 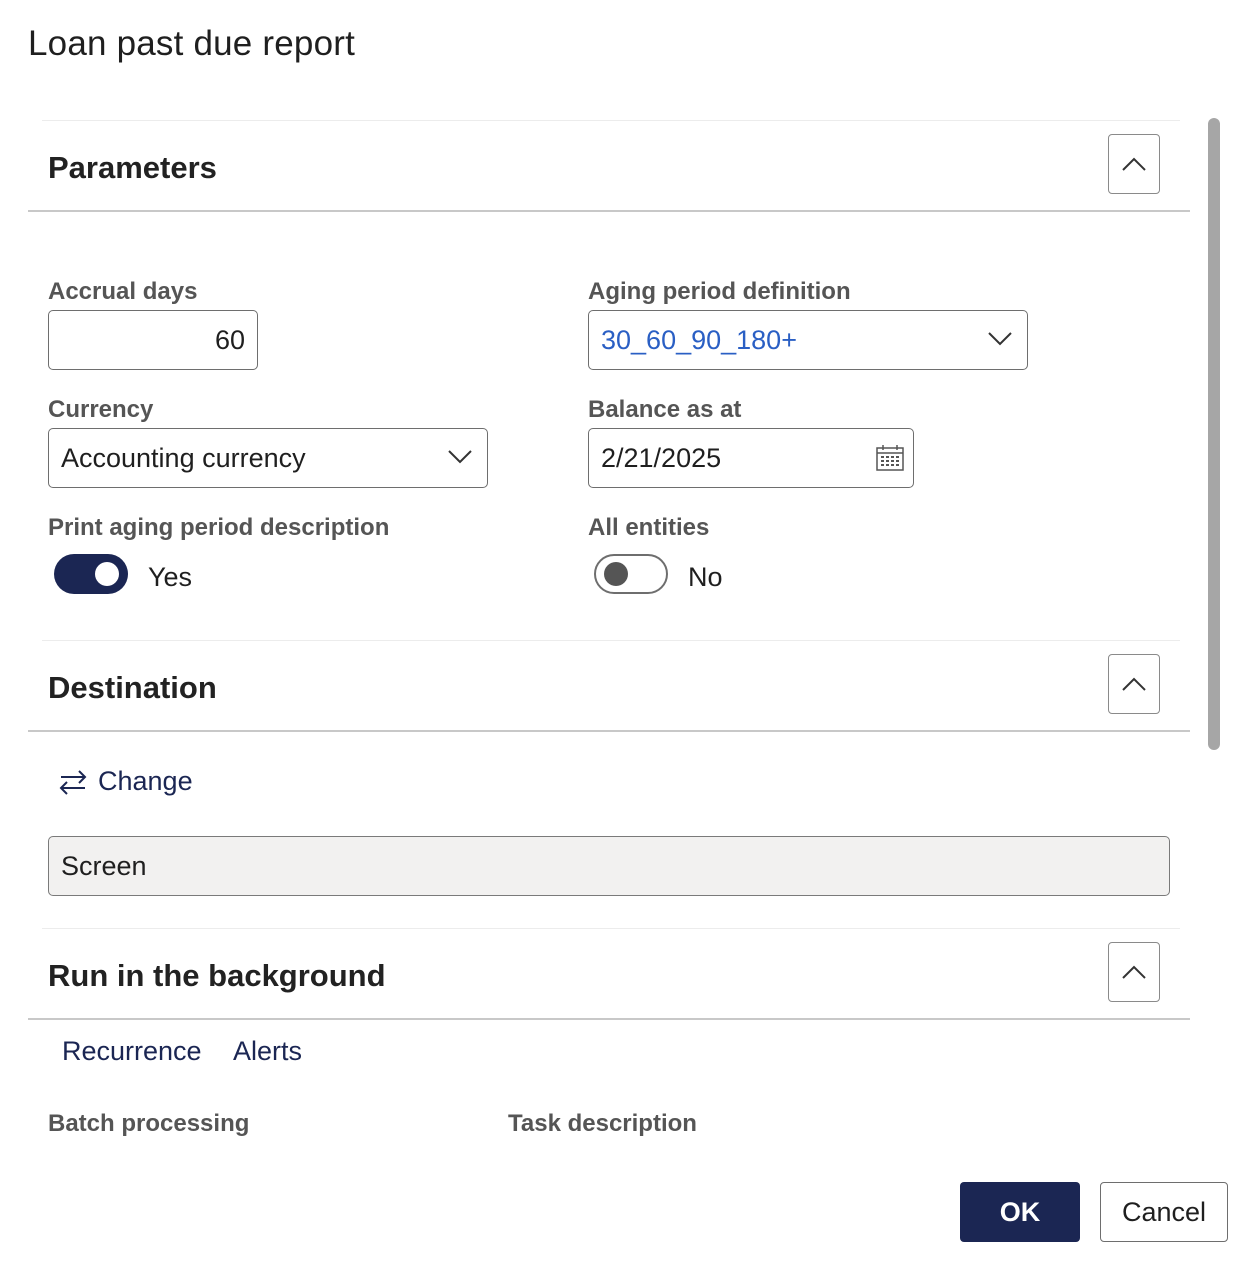 I want to click on parameters-section-header: Parameters, so click(x=609, y=166).